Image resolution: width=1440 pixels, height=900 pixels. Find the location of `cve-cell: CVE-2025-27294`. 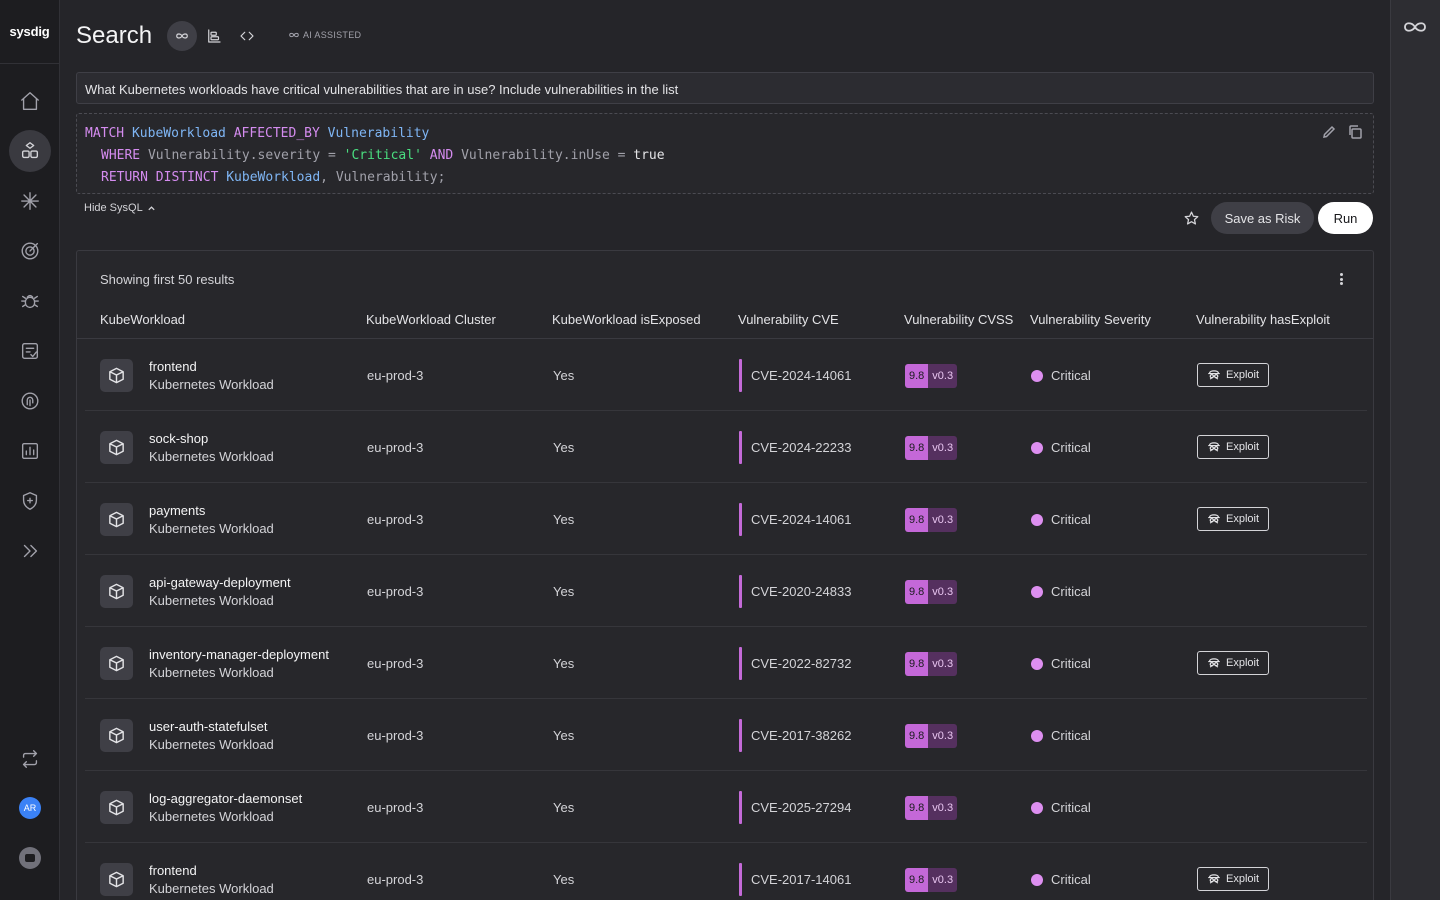

cve-cell: CVE-2025-27294 is located at coordinates (801, 807).